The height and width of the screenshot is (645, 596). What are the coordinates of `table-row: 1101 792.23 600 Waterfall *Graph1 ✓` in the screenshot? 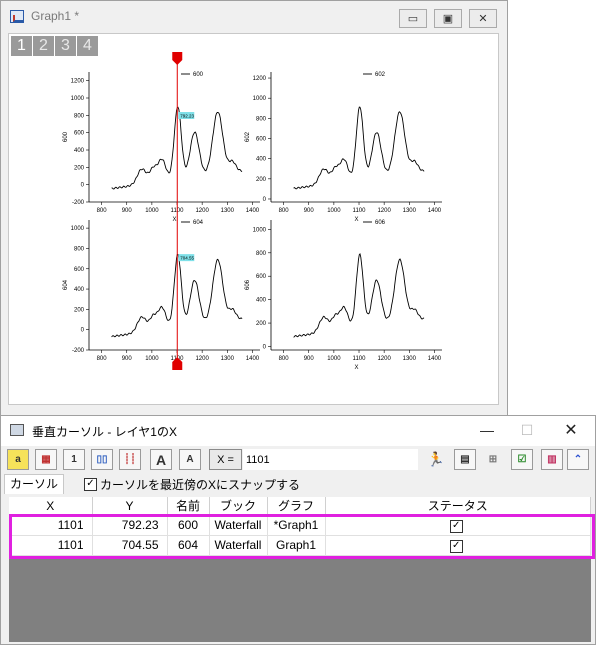 It's located at (300, 525).